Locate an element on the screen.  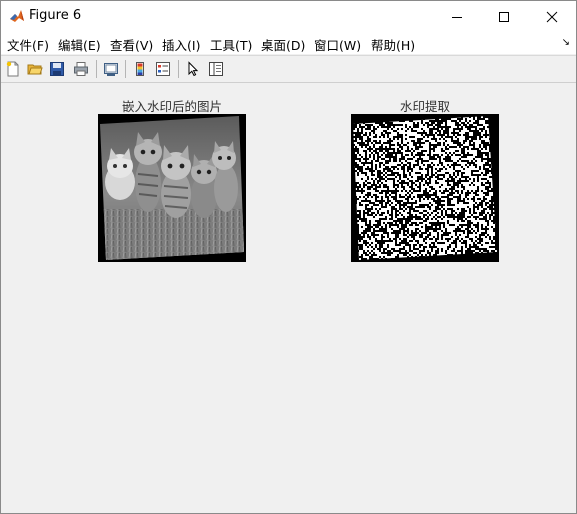
link-plot-button is located at coordinates (111, 69).